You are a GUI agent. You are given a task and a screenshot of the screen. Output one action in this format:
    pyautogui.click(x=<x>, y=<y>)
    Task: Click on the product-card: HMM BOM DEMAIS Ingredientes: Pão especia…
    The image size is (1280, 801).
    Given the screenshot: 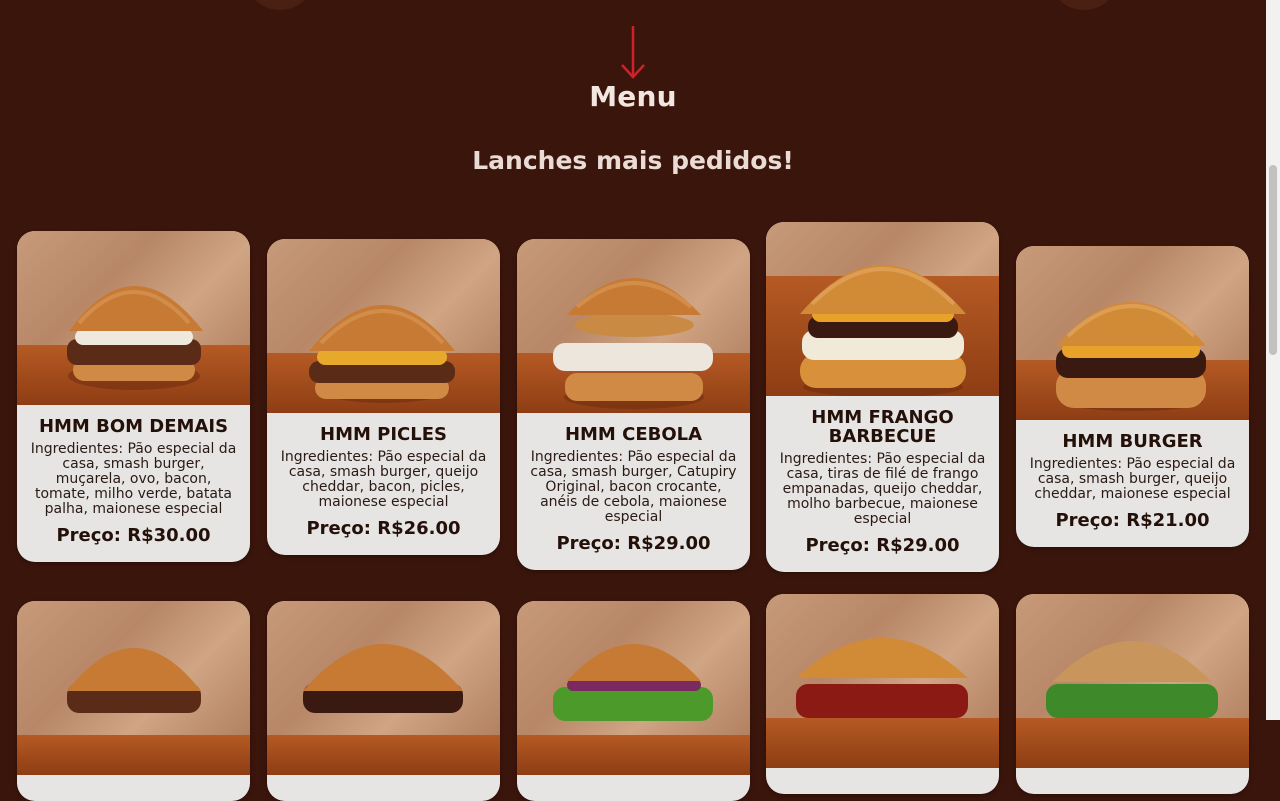 What is the action you would take?
    pyautogui.click(x=133, y=396)
    